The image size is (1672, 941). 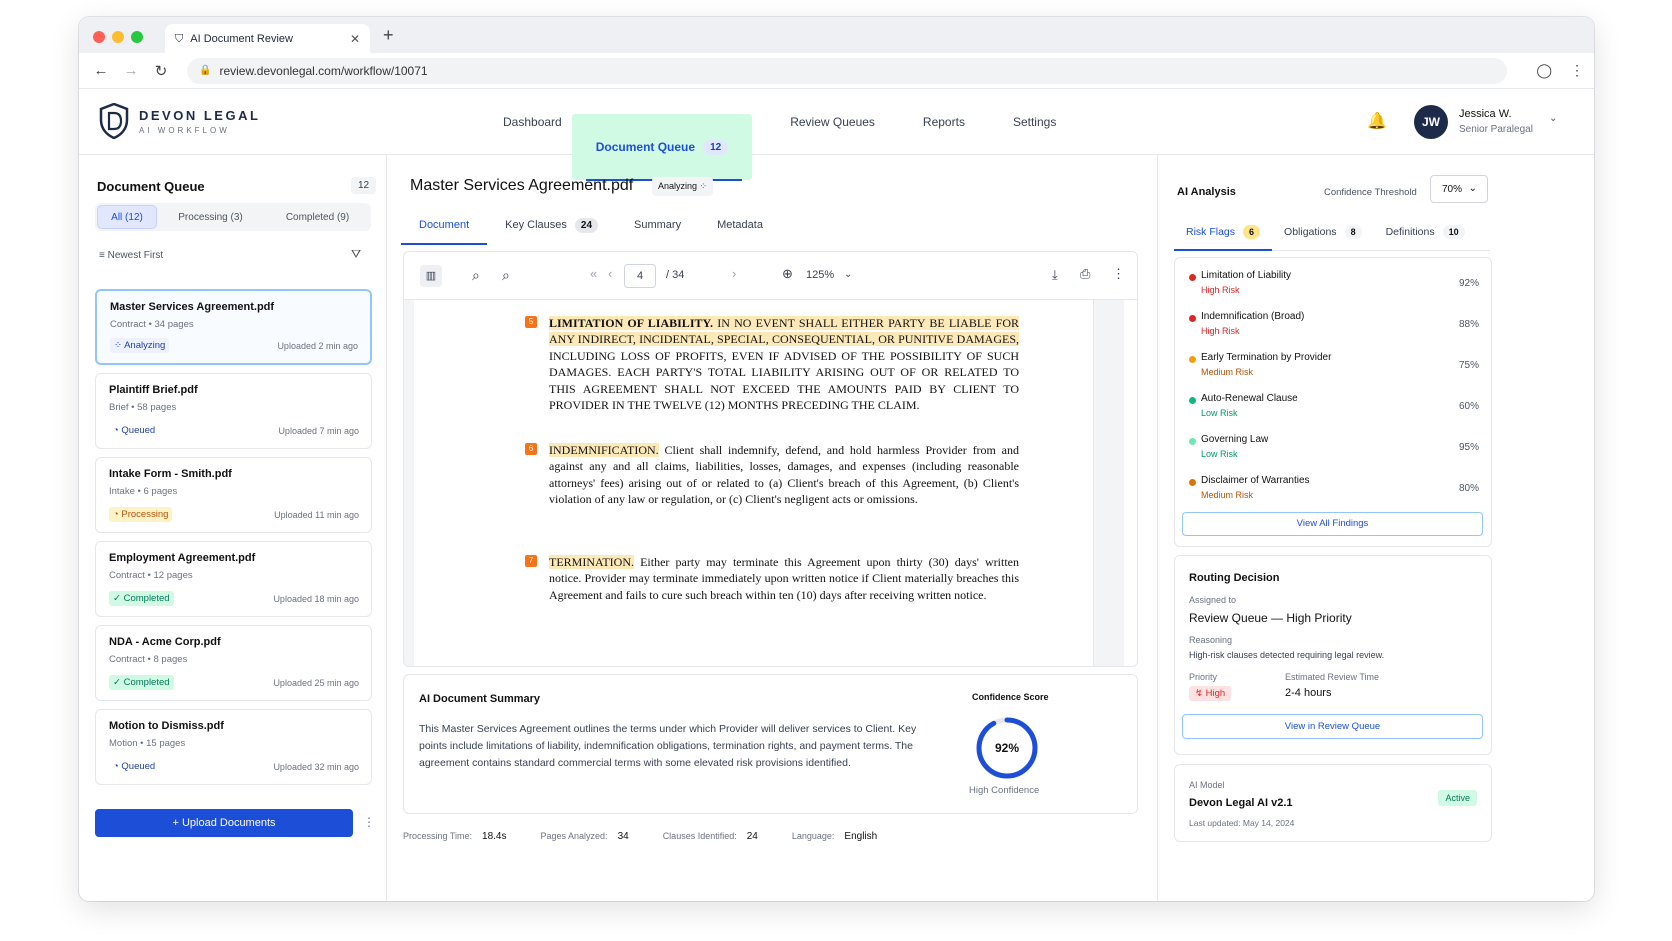 What do you see at coordinates (1332, 726) in the screenshot?
I see `view-in-review-queue-button: View in Review Queue` at bounding box center [1332, 726].